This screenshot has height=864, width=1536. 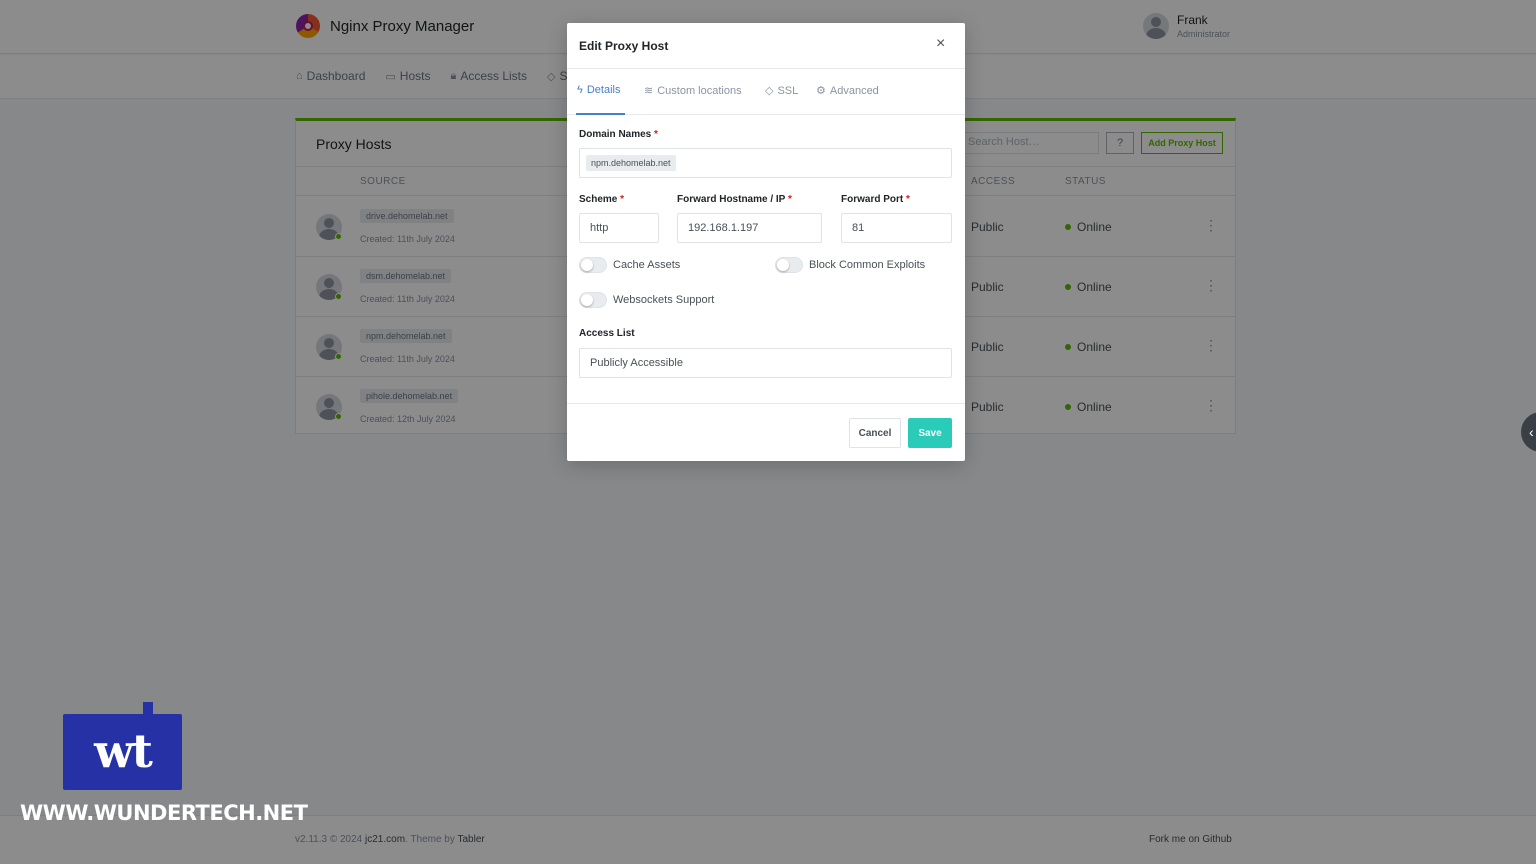 I want to click on forward-port-label-text: Forward Port, so click(x=872, y=199).